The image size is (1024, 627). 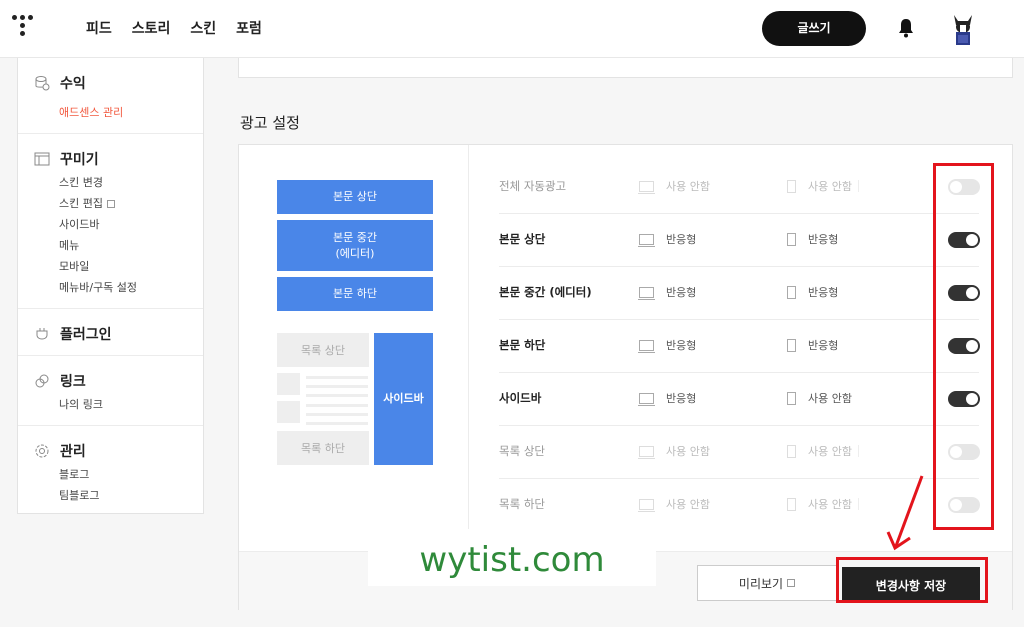 What do you see at coordinates (99, 28) in the screenshot?
I see `nav-feed: 피드` at bounding box center [99, 28].